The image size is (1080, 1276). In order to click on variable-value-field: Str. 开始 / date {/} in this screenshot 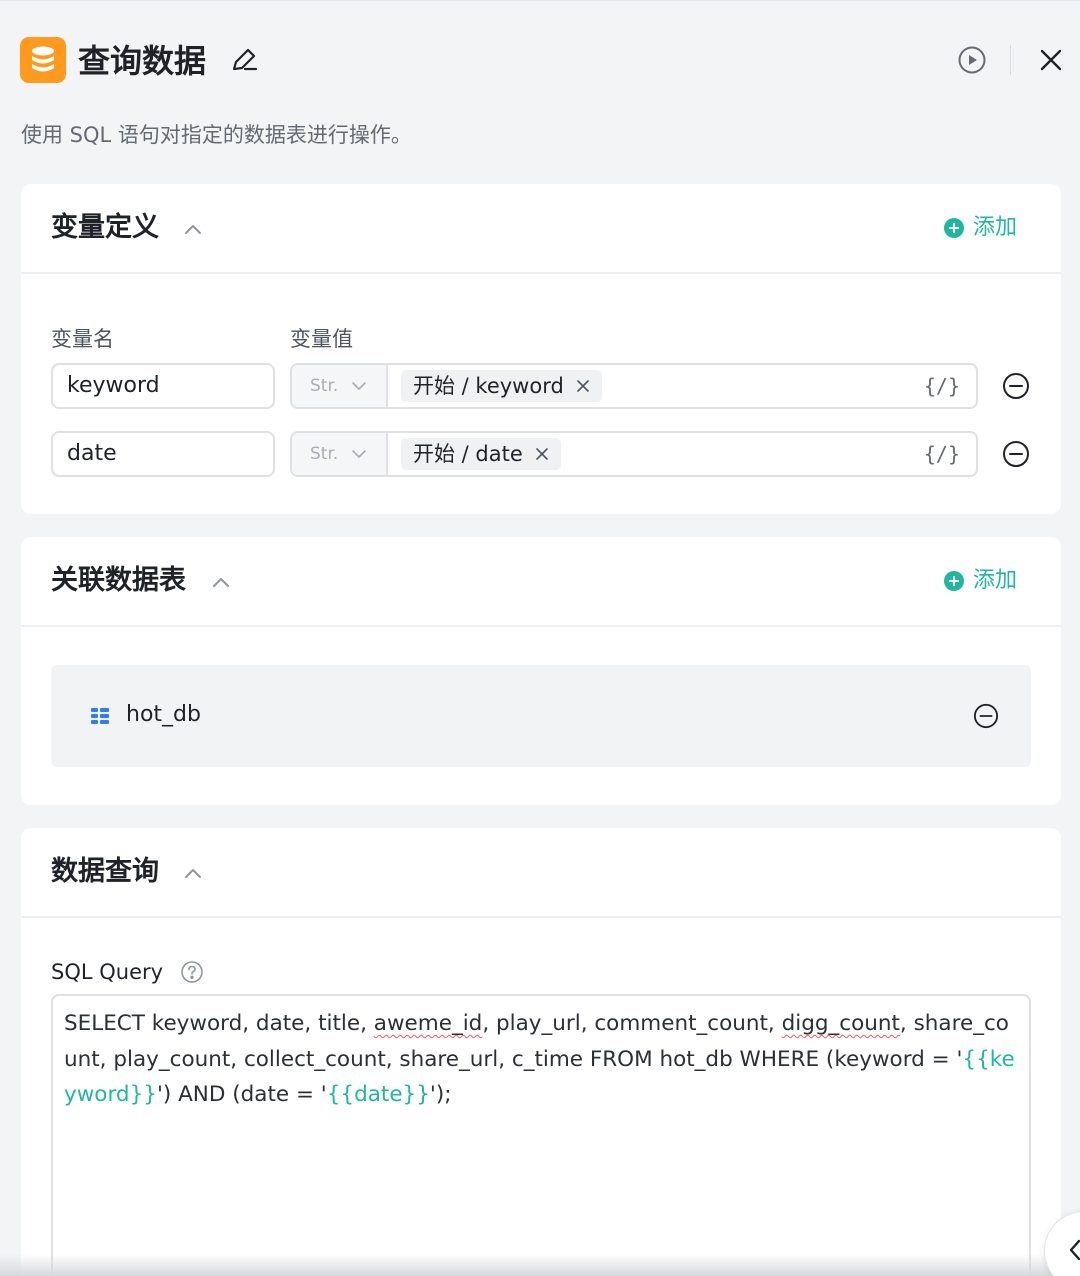, I will do `click(634, 454)`.